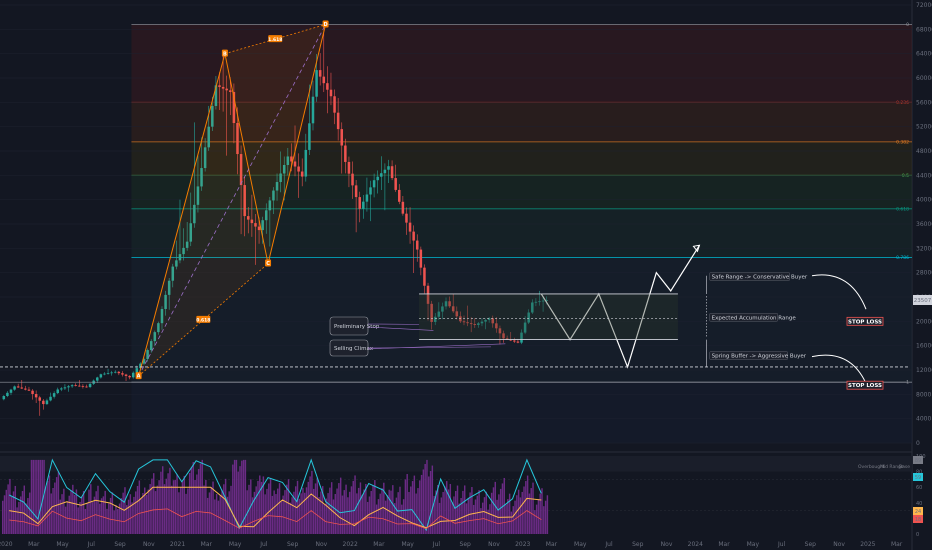  I want to click on price-tick: 16000, so click(924, 346).